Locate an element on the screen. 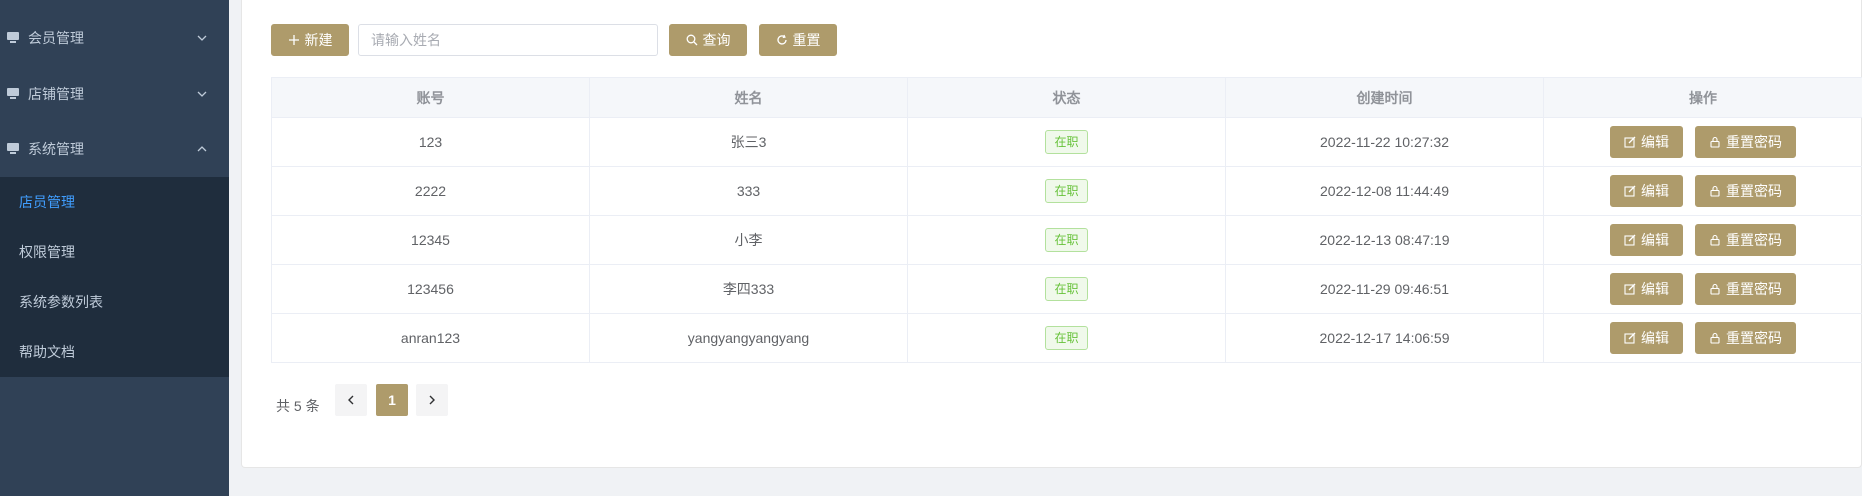 This screenshot has height=496, width=1862. chevron-up-icon is located at coordinates (202, 149).